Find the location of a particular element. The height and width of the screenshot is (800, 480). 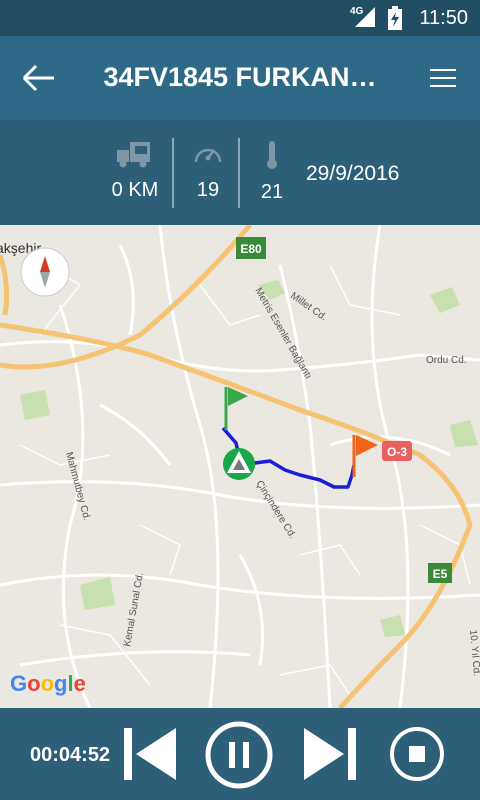

distance-cell: 0 KM is located at coordinates (135, 171).